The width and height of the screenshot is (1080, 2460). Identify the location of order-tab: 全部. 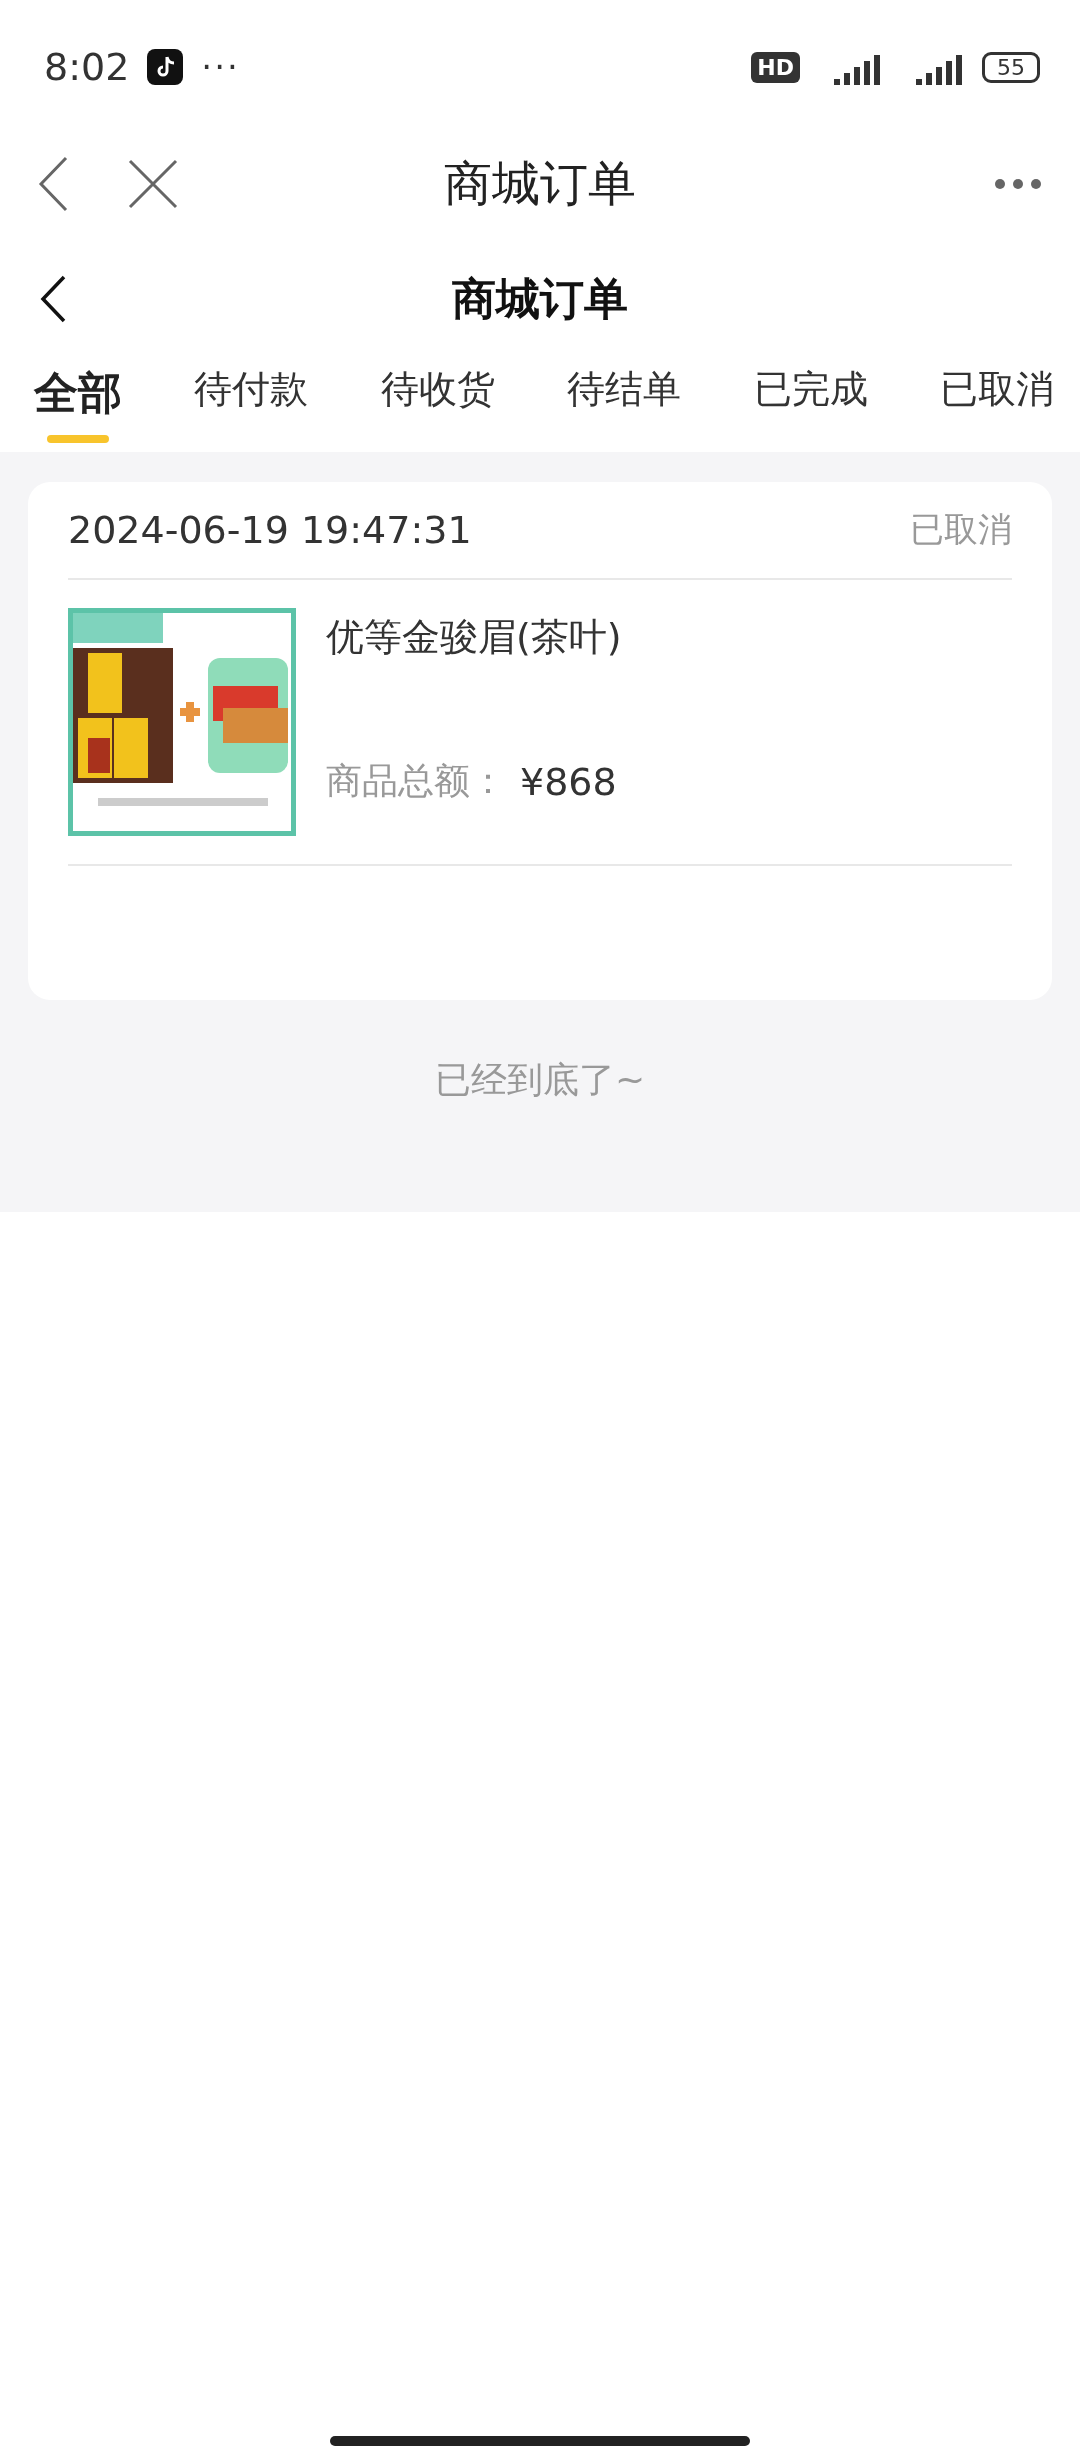
(78, 403).